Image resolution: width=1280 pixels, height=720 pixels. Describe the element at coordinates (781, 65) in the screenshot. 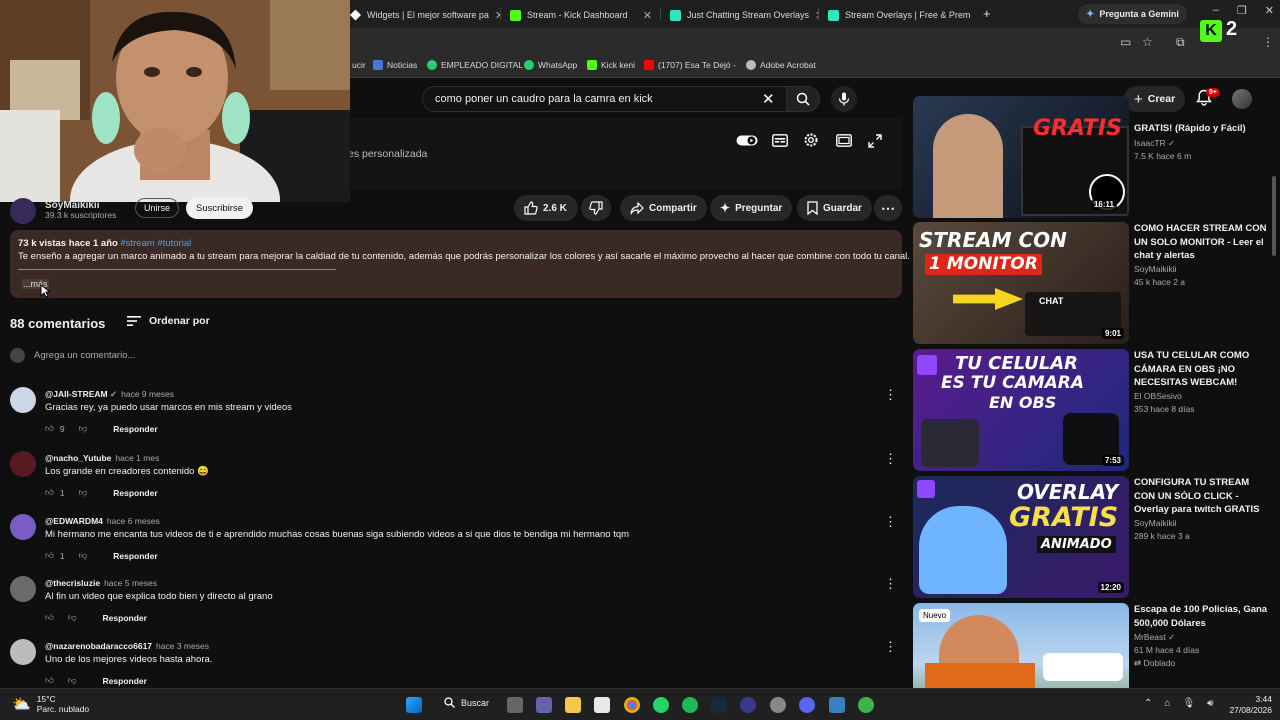

I see `bookmark-item: Adobe Acrobat` at that location.